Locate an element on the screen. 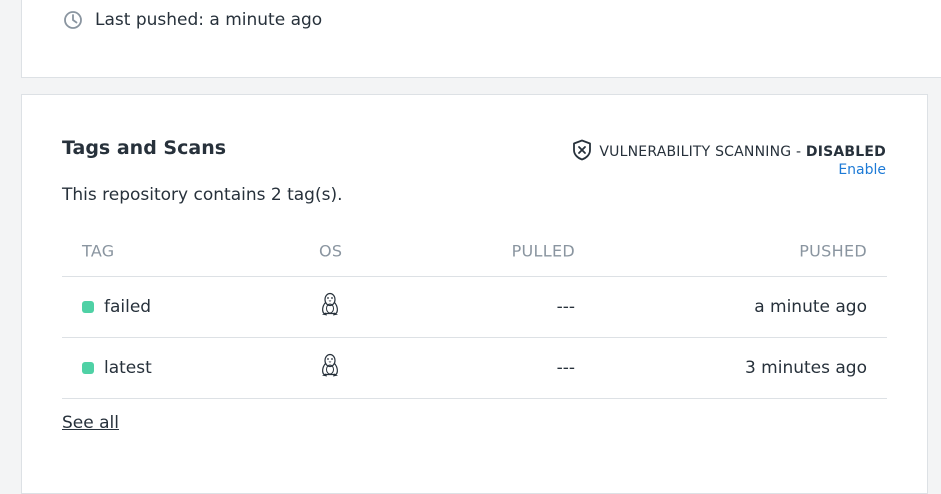  last-pushed: Last pushed: a minute ago is located at coordinates (192, 20).